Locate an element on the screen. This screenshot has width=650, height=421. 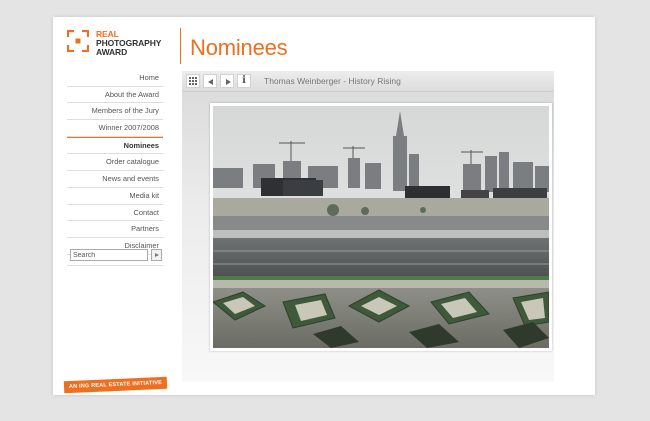
grid-icon is located at coordinates (193, 81).